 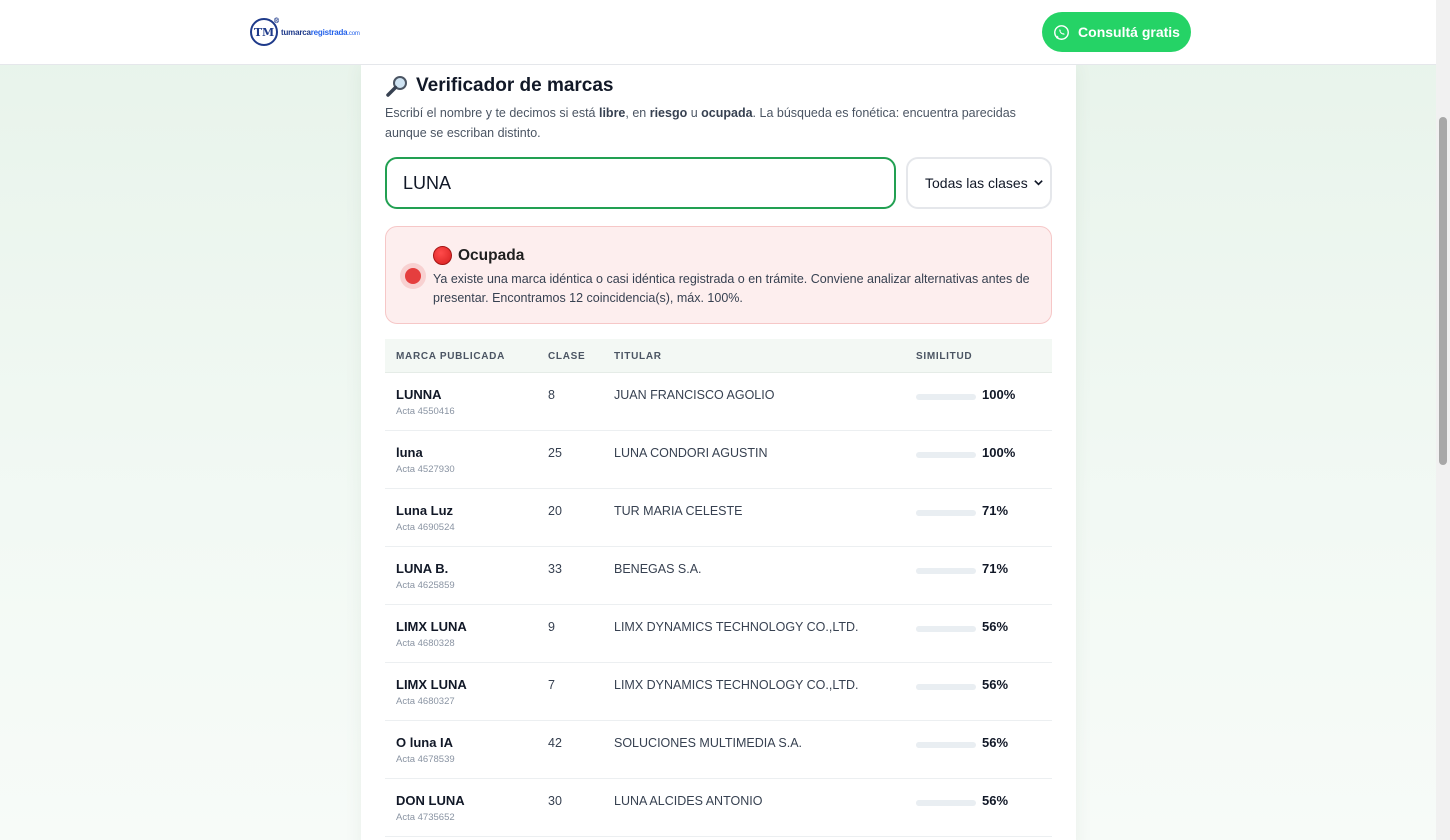 I want to click on class-filter-value: Todas las clases, so click(x=976, y=183).